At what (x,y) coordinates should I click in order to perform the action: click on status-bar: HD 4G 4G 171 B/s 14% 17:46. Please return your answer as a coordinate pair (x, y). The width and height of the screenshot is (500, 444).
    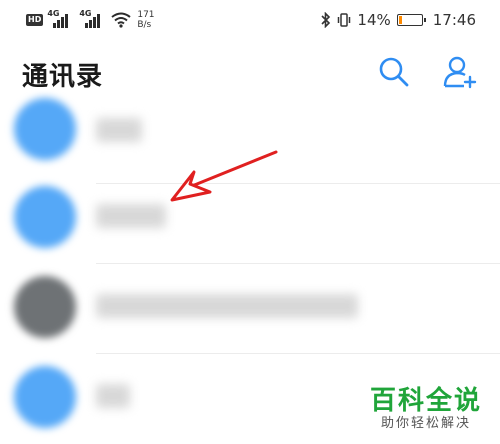
    Looking at the image, I should click on (250, 20).